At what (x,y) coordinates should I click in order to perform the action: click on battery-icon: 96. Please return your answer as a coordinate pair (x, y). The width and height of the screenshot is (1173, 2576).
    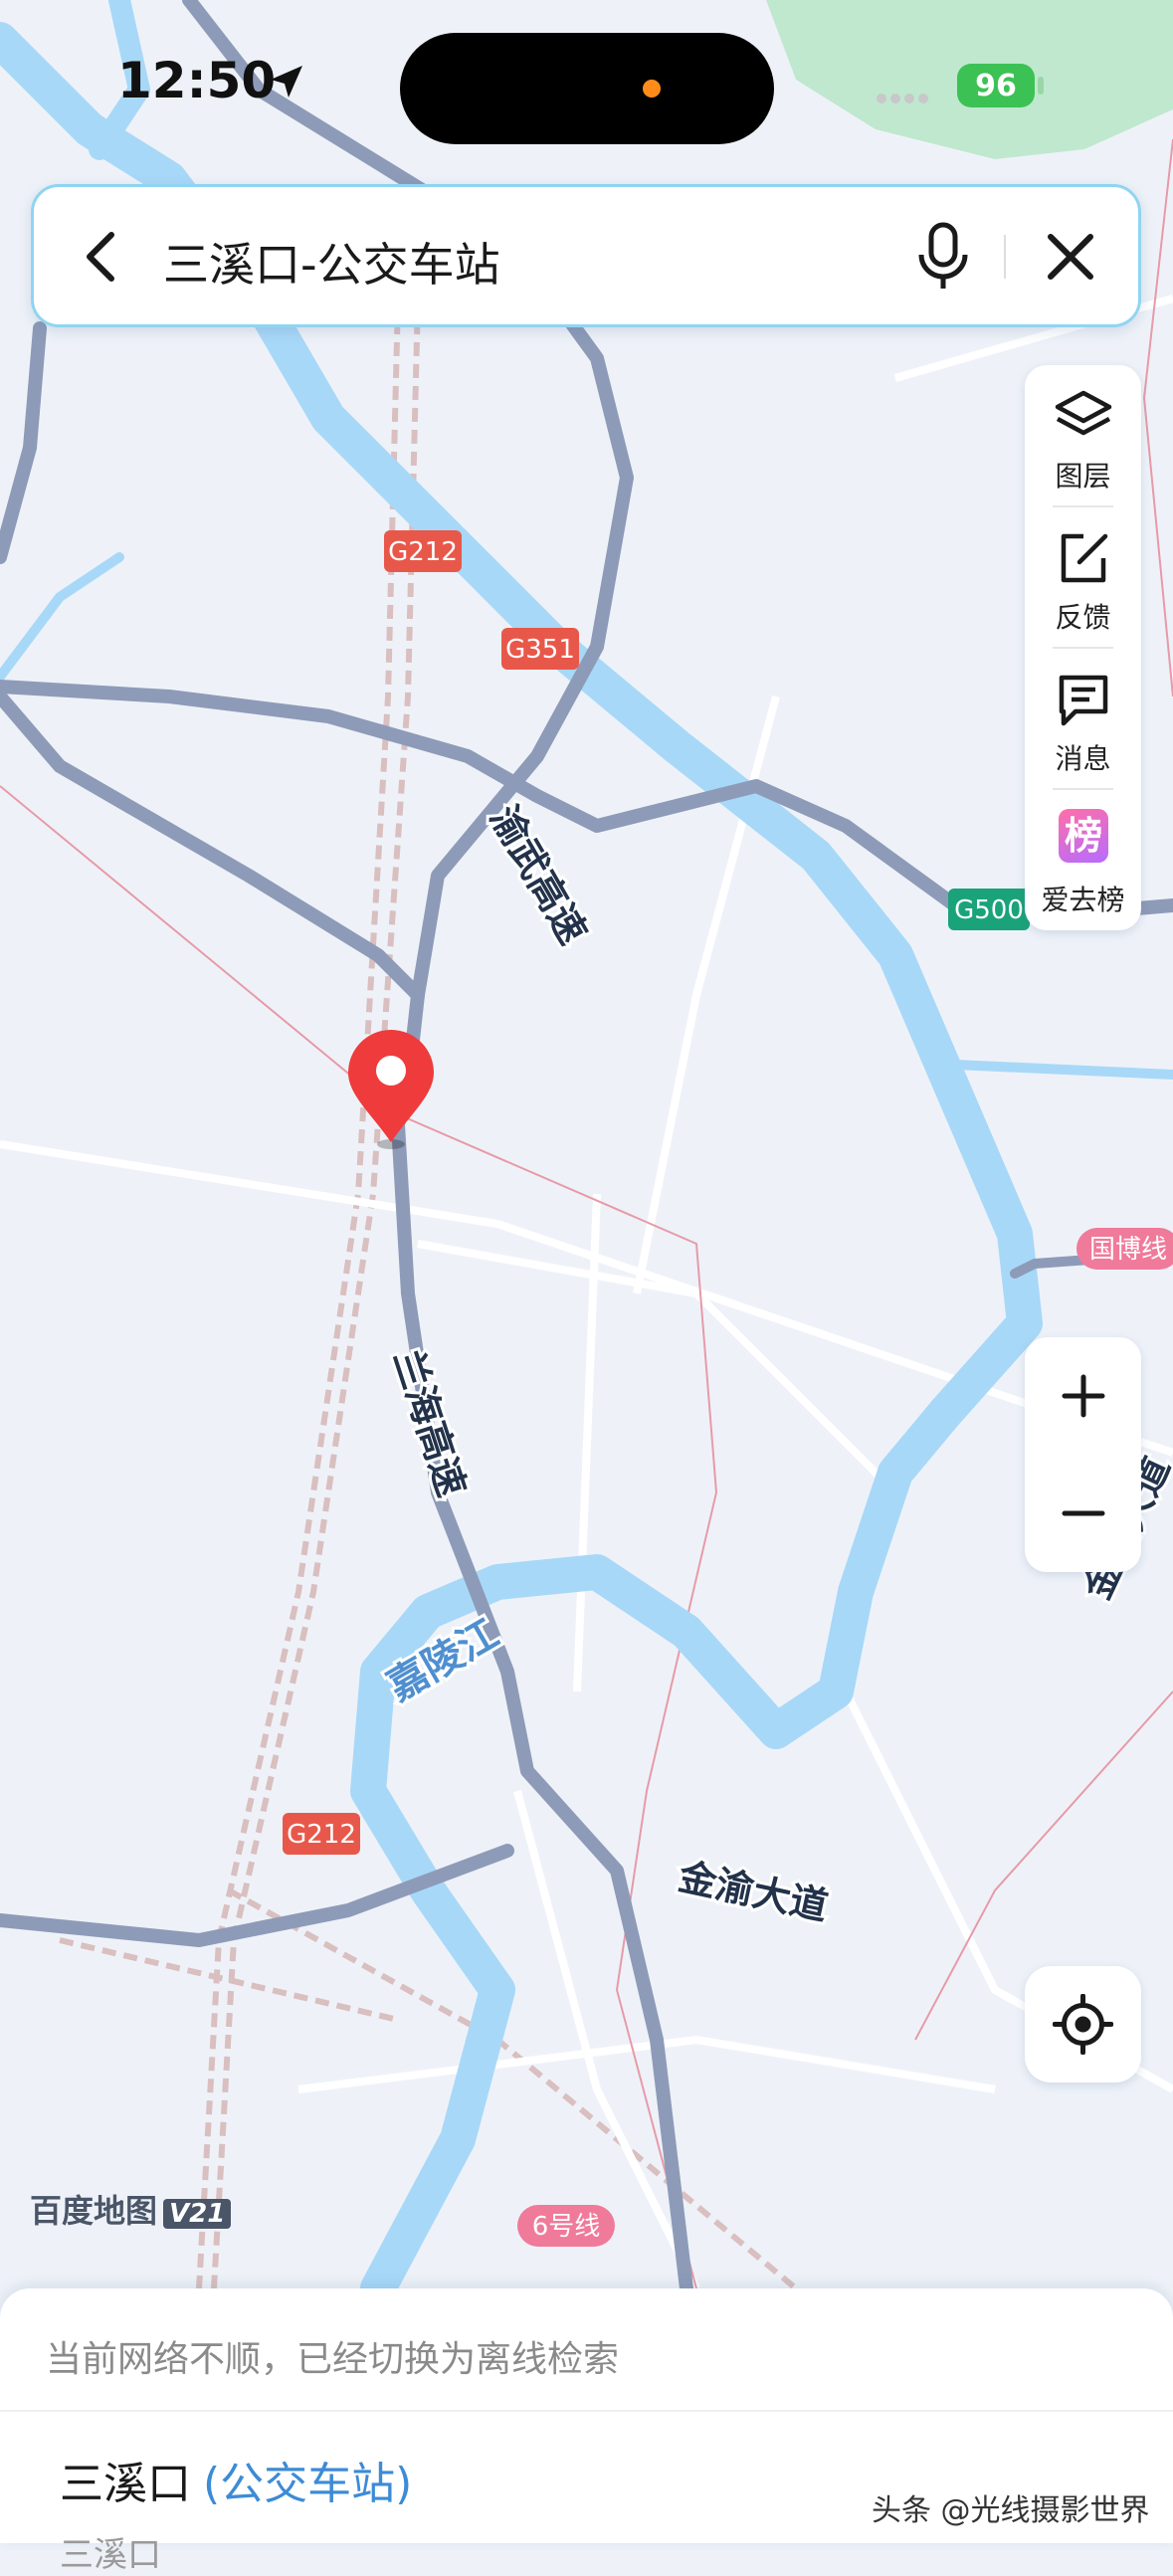
    Looking at the image, I should click on (996, 85).